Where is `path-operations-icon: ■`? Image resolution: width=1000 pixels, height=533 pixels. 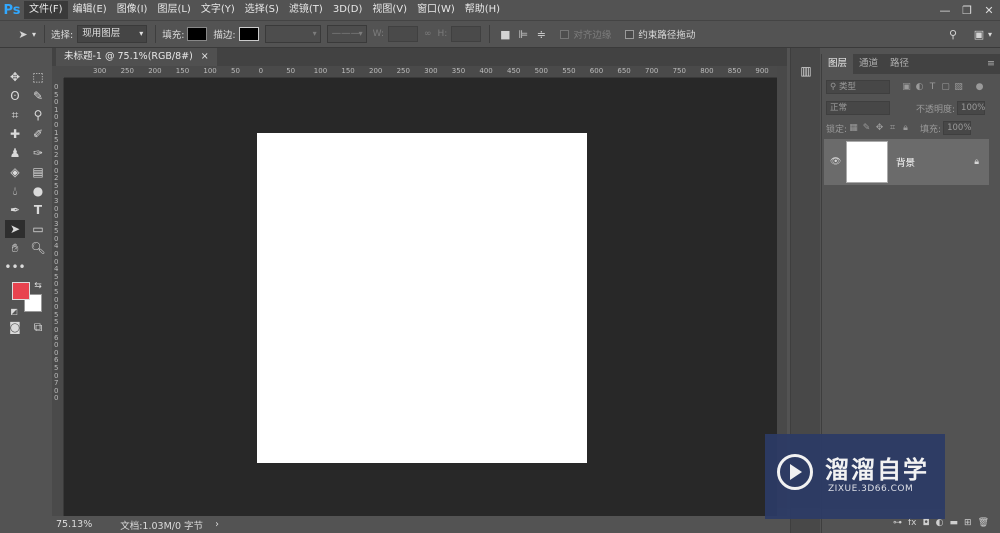
path-operations-icon: ■ is located at coordinates (505, 34).